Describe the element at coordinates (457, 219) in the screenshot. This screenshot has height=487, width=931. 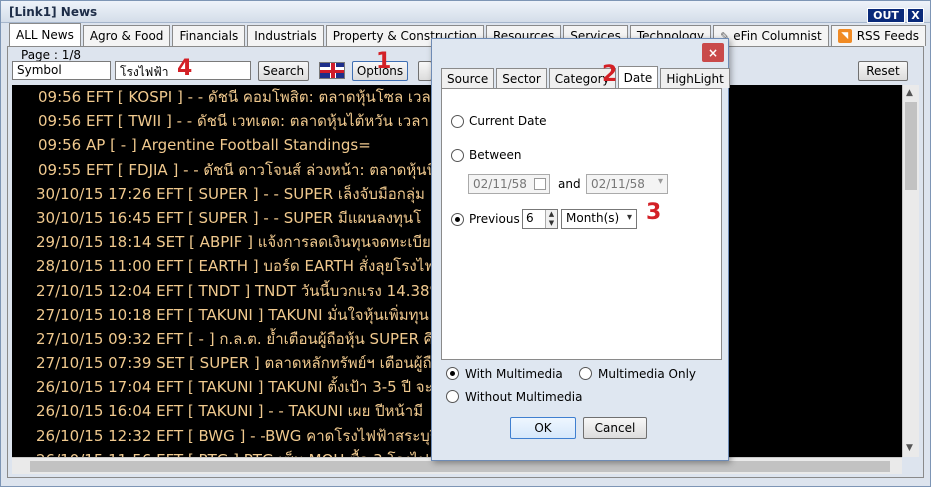
I see `previous-radio` at that location.